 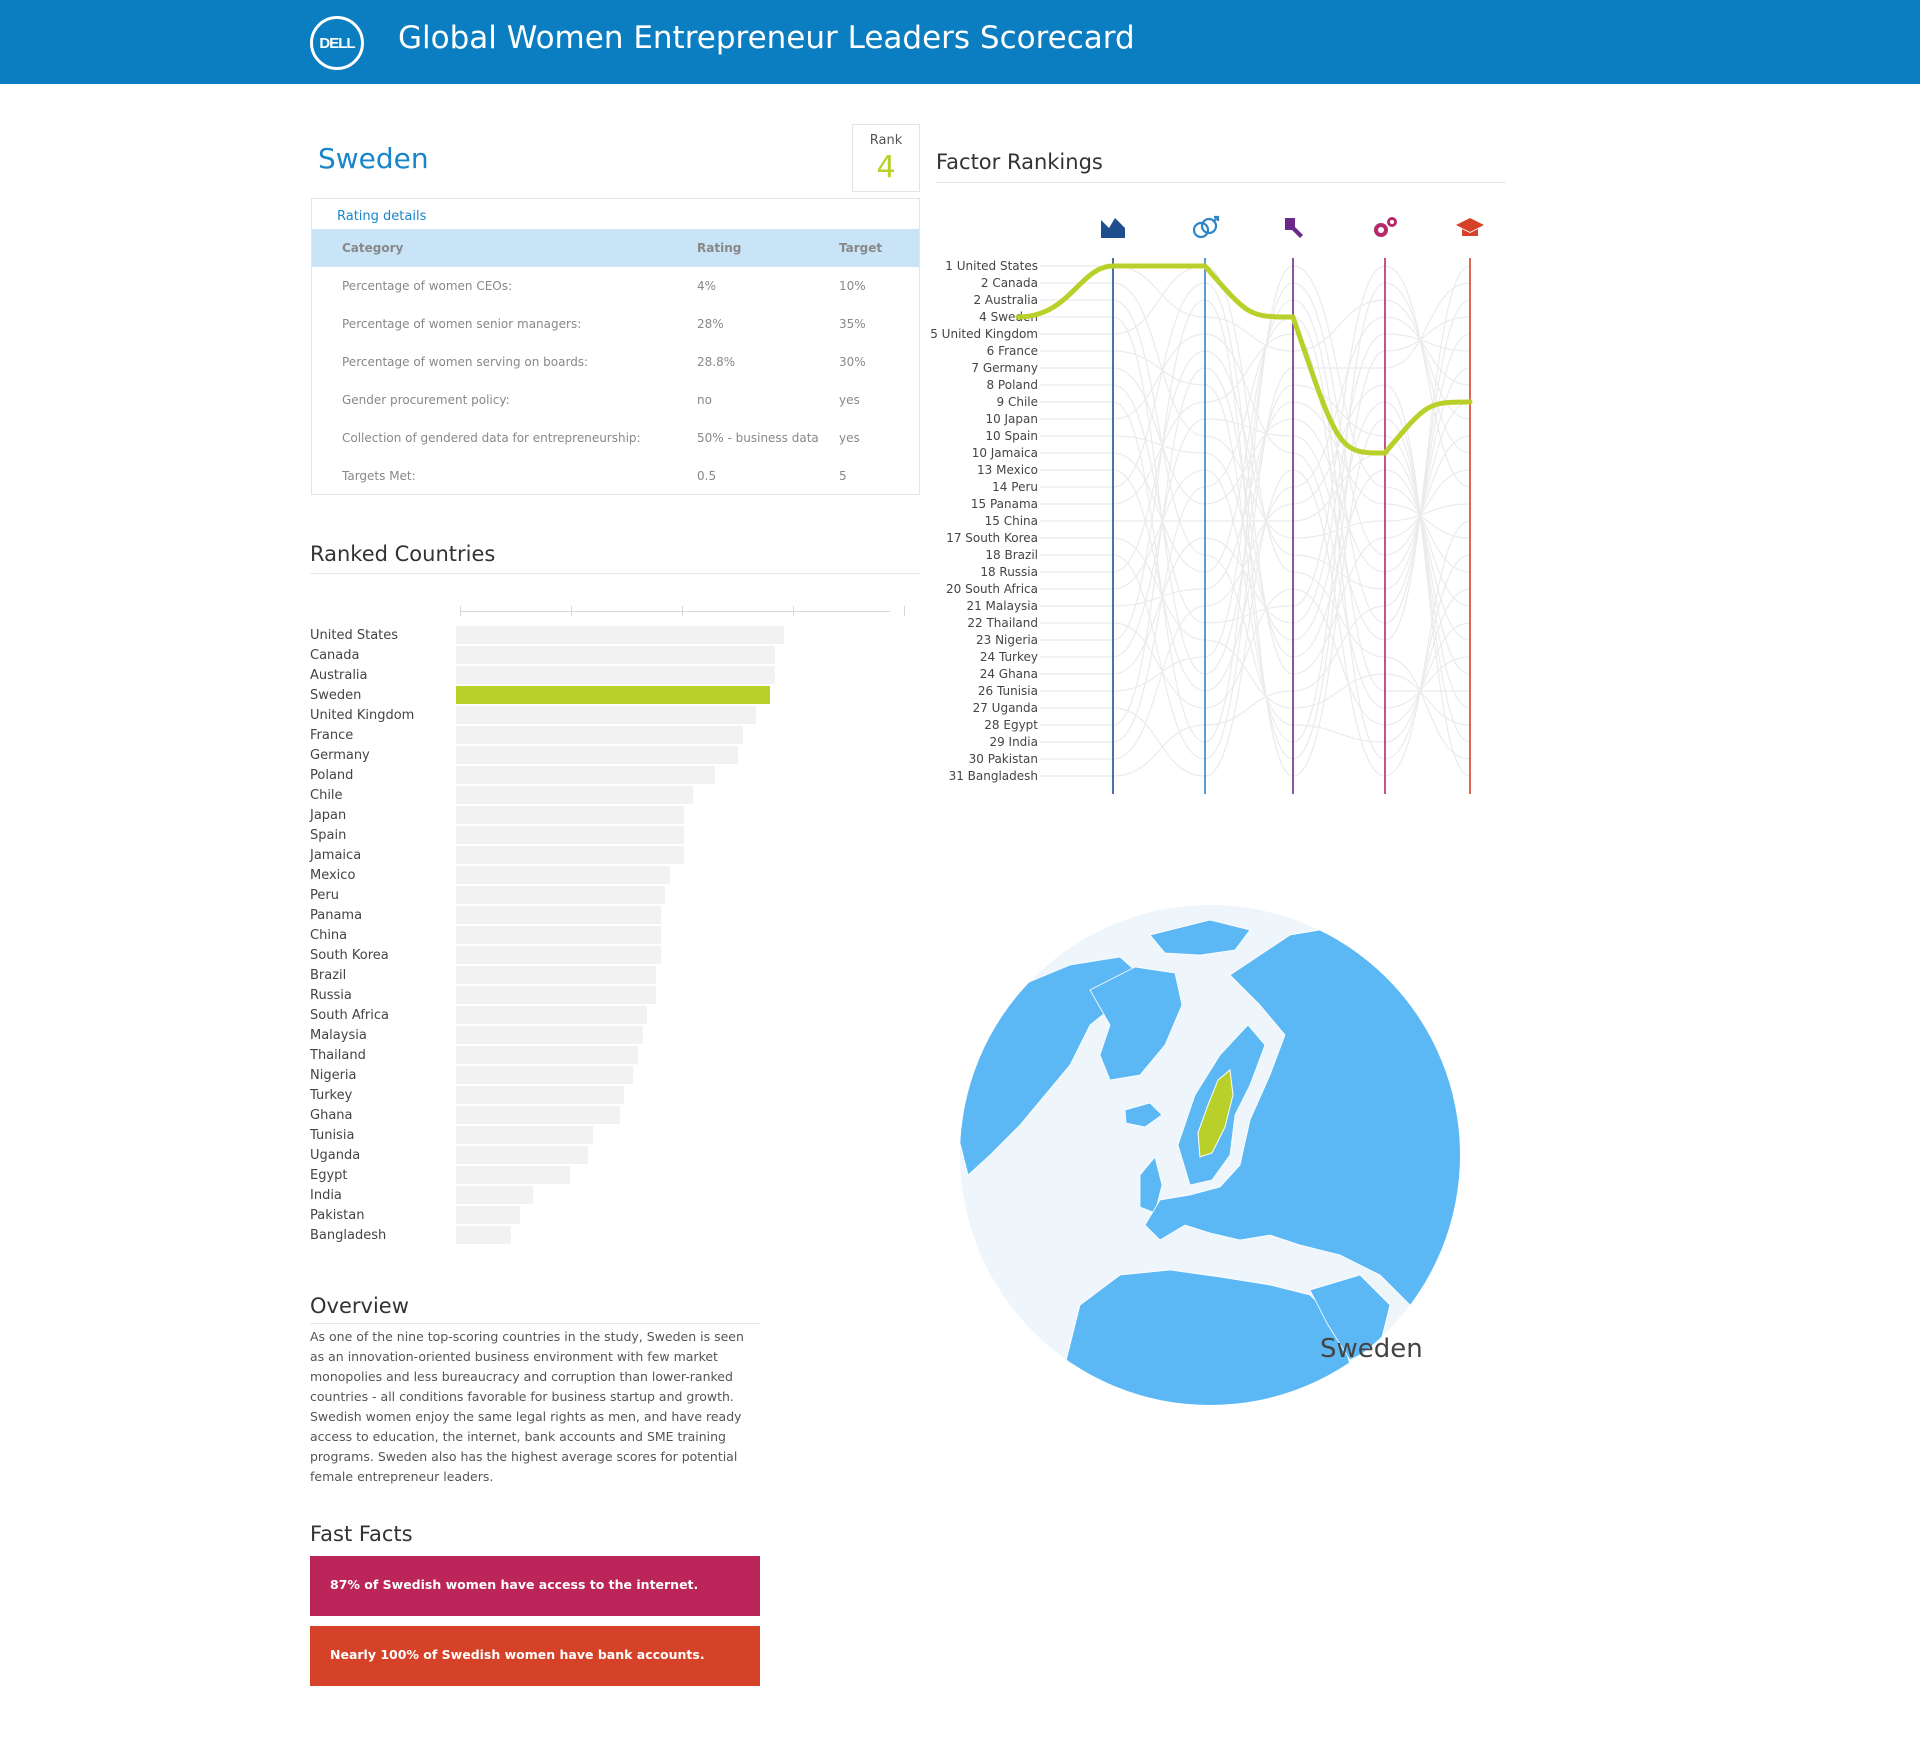 I want to click on country-bar-row: Canada, so click(x=610, y=656).